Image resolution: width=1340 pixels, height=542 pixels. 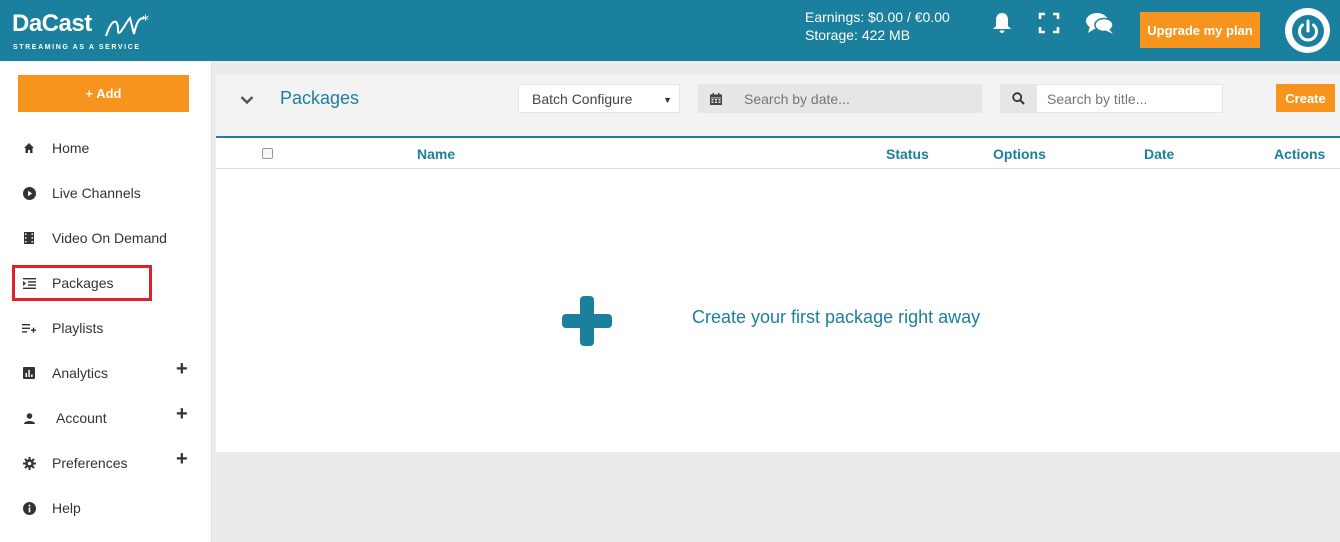 I want to click on date-search, so click(x=840, y=98).